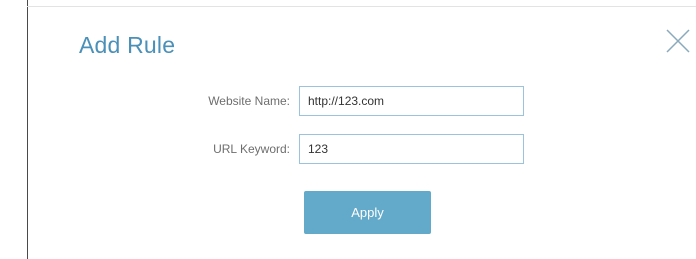 The image size is (696, 259). I want to click on dialog-left-border, so click(27, 129).